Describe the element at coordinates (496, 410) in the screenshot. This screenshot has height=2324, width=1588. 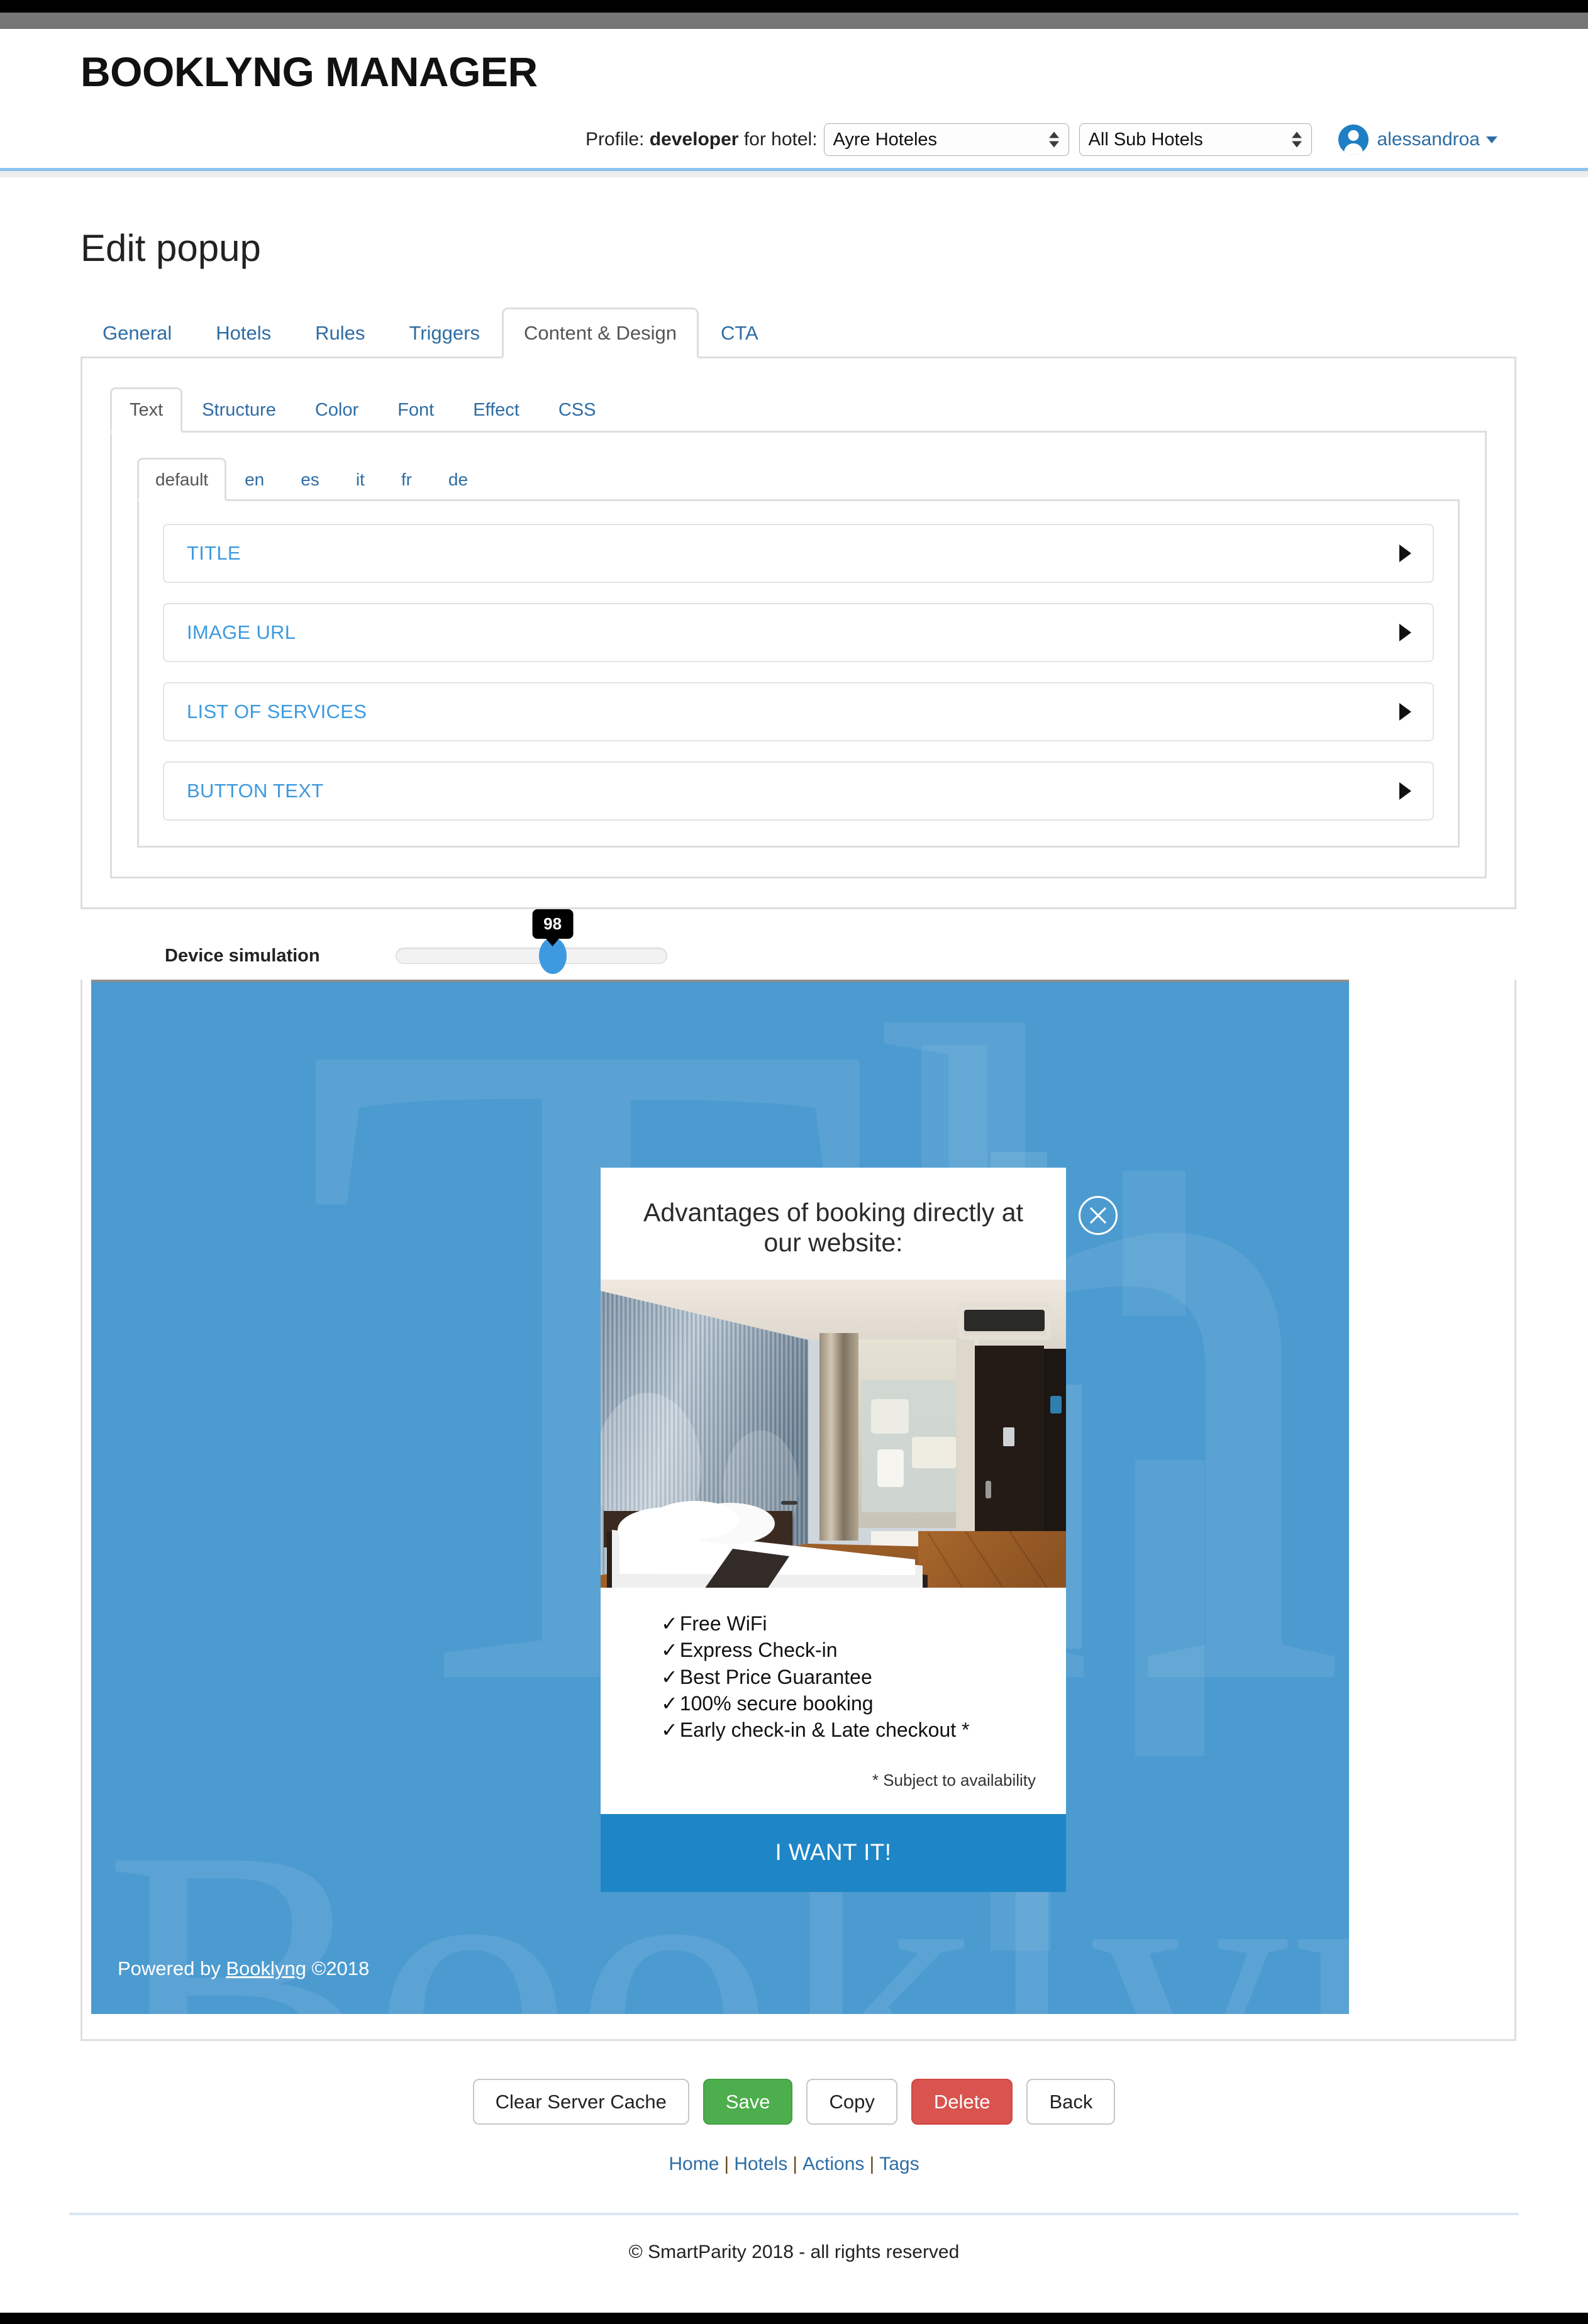
I see `tab-effect: Effect` at that location.